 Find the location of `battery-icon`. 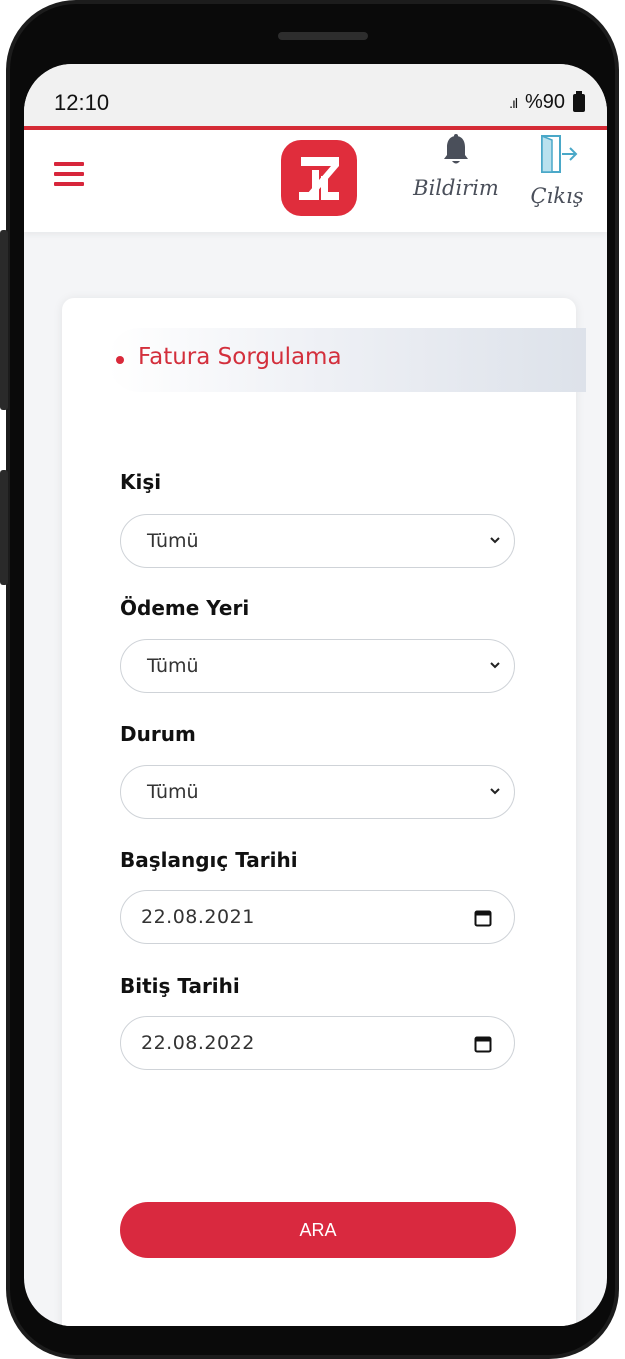

battery-icon is located at coordinates (579, 101).